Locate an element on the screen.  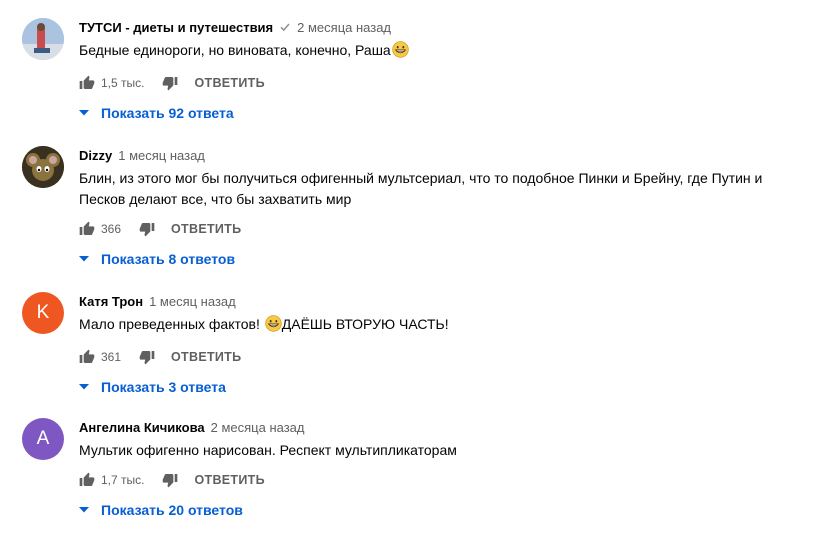
avatar: K is located at coordinates (43, 313).